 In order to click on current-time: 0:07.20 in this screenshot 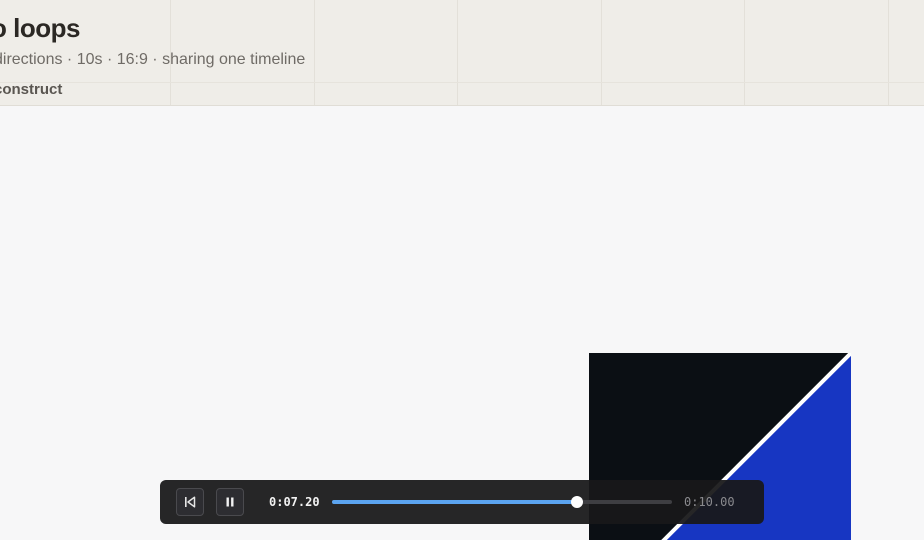, I will do `click(294, 502)`.